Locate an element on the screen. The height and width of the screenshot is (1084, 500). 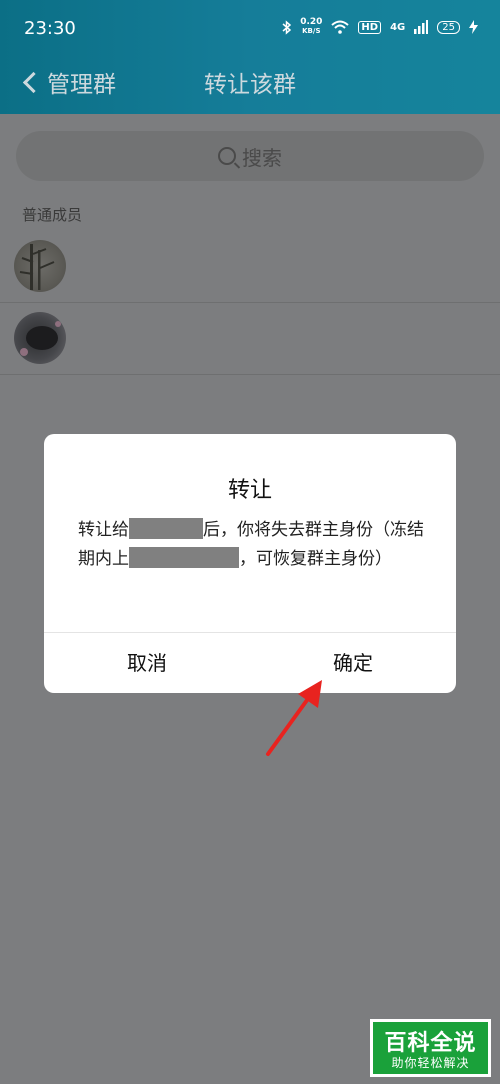
battery-indicator: 25 is located at coordinates (448, 27).